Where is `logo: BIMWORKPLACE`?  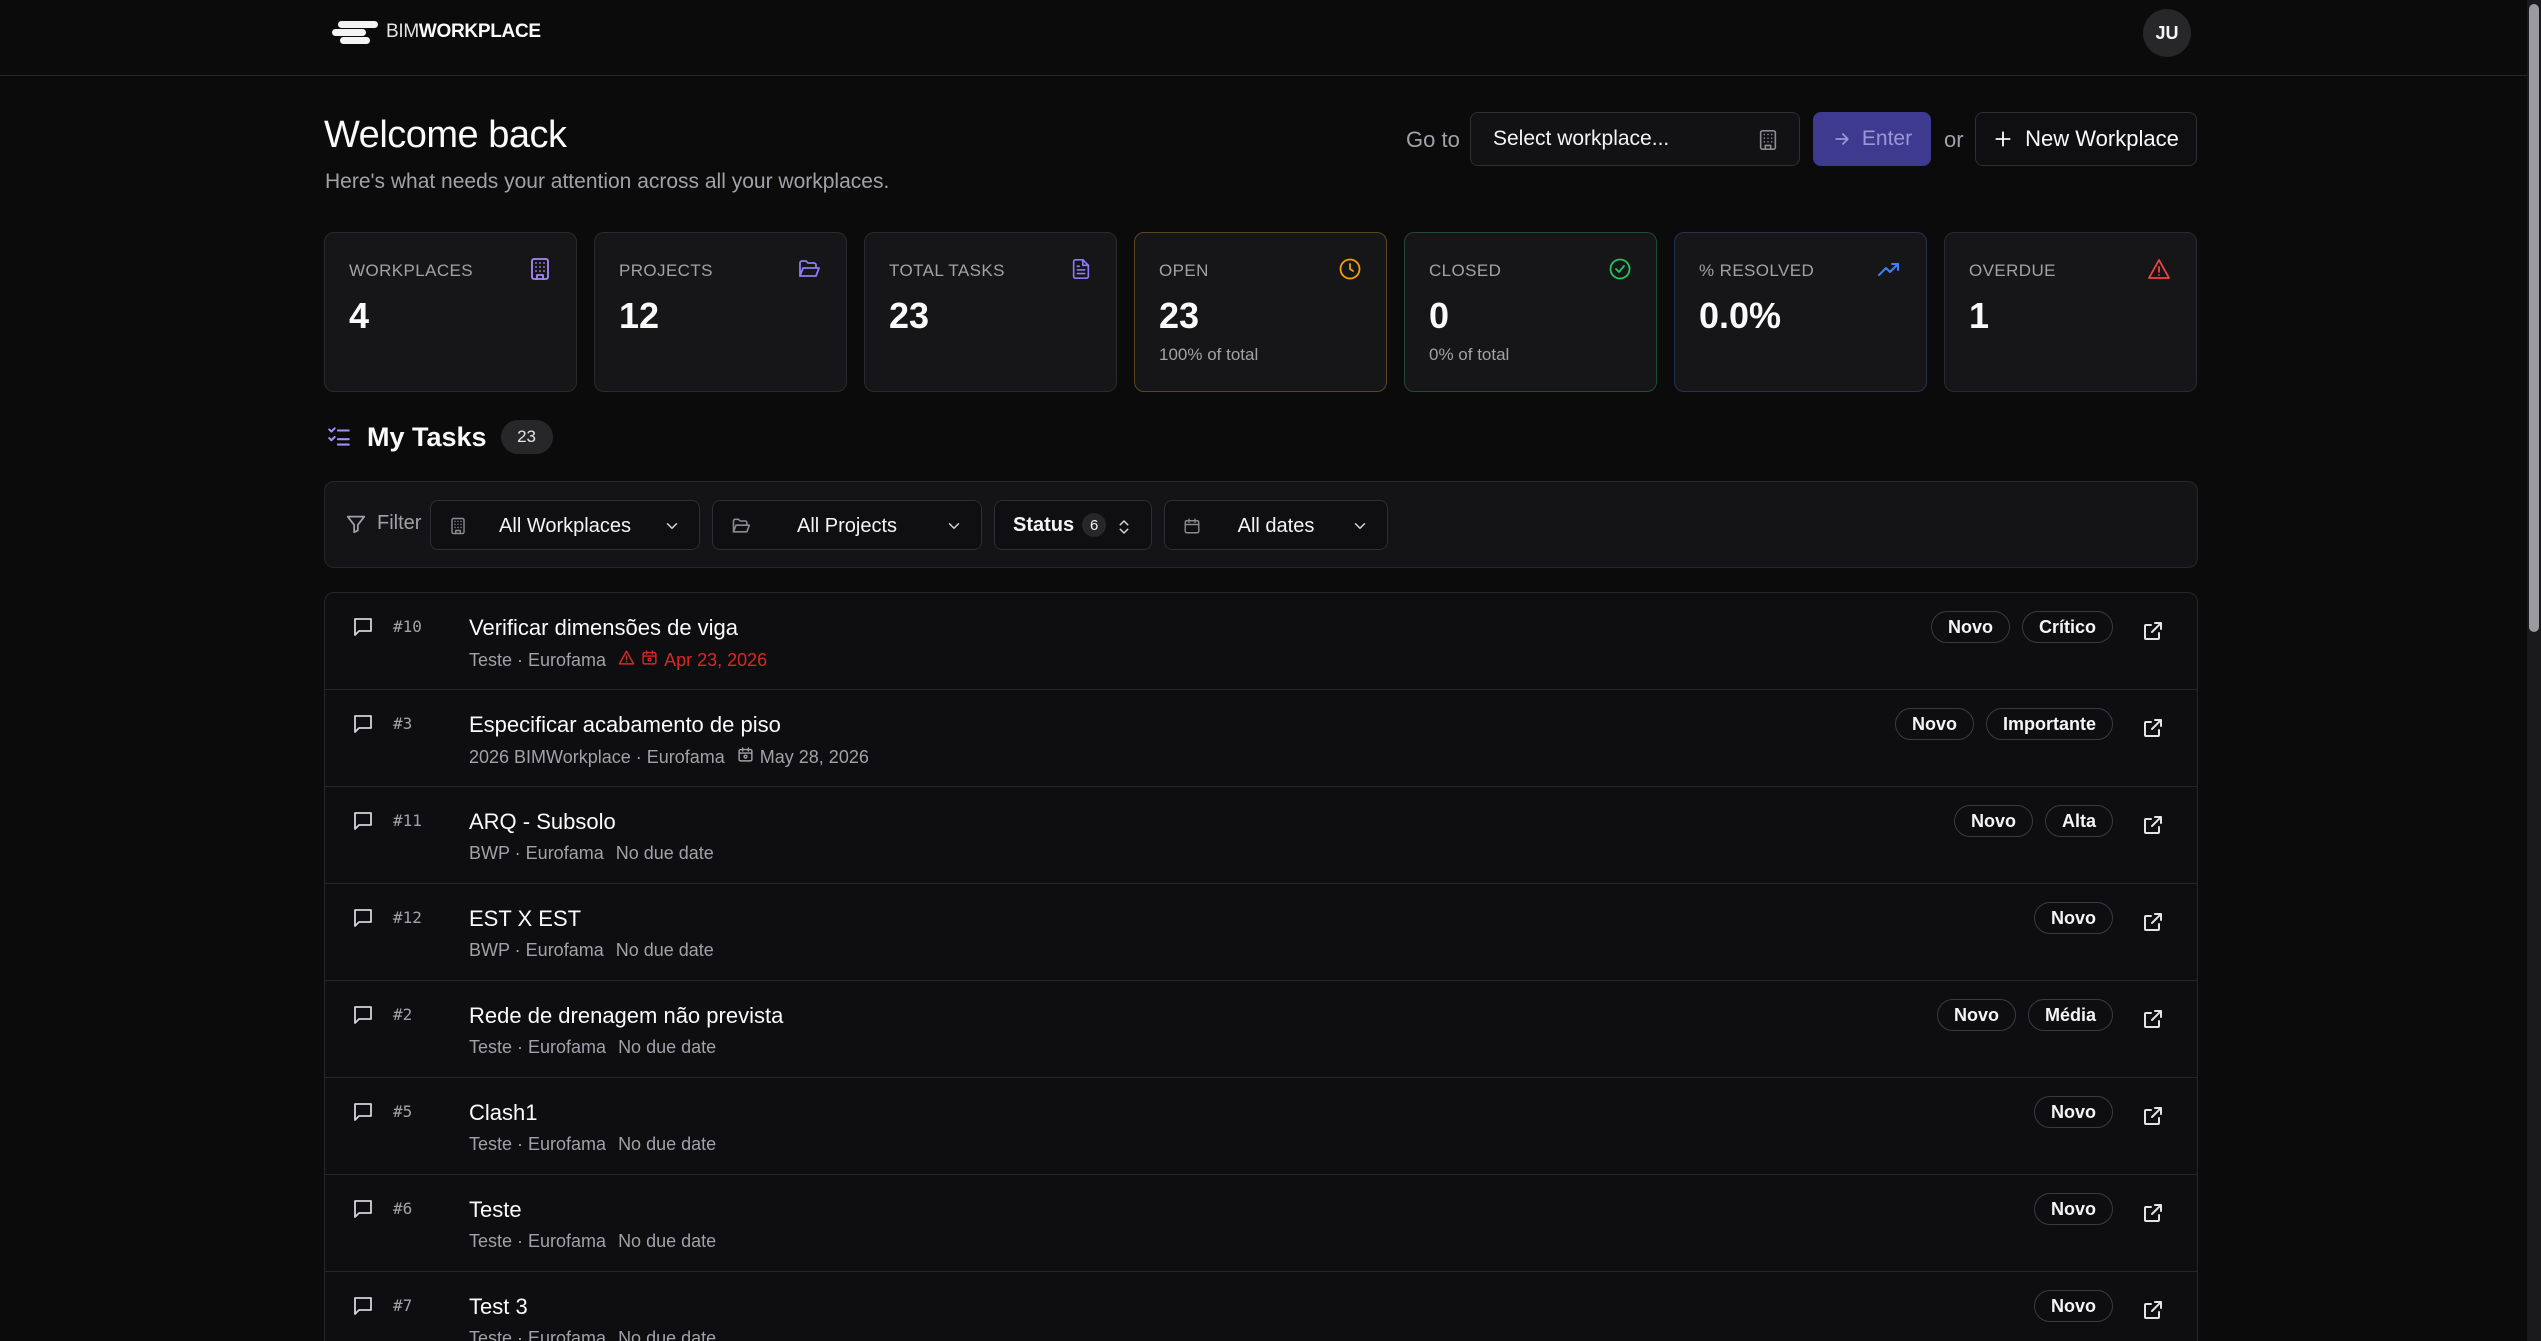 logo: BIMWORKPLACE is located at coordinates (435, 32).